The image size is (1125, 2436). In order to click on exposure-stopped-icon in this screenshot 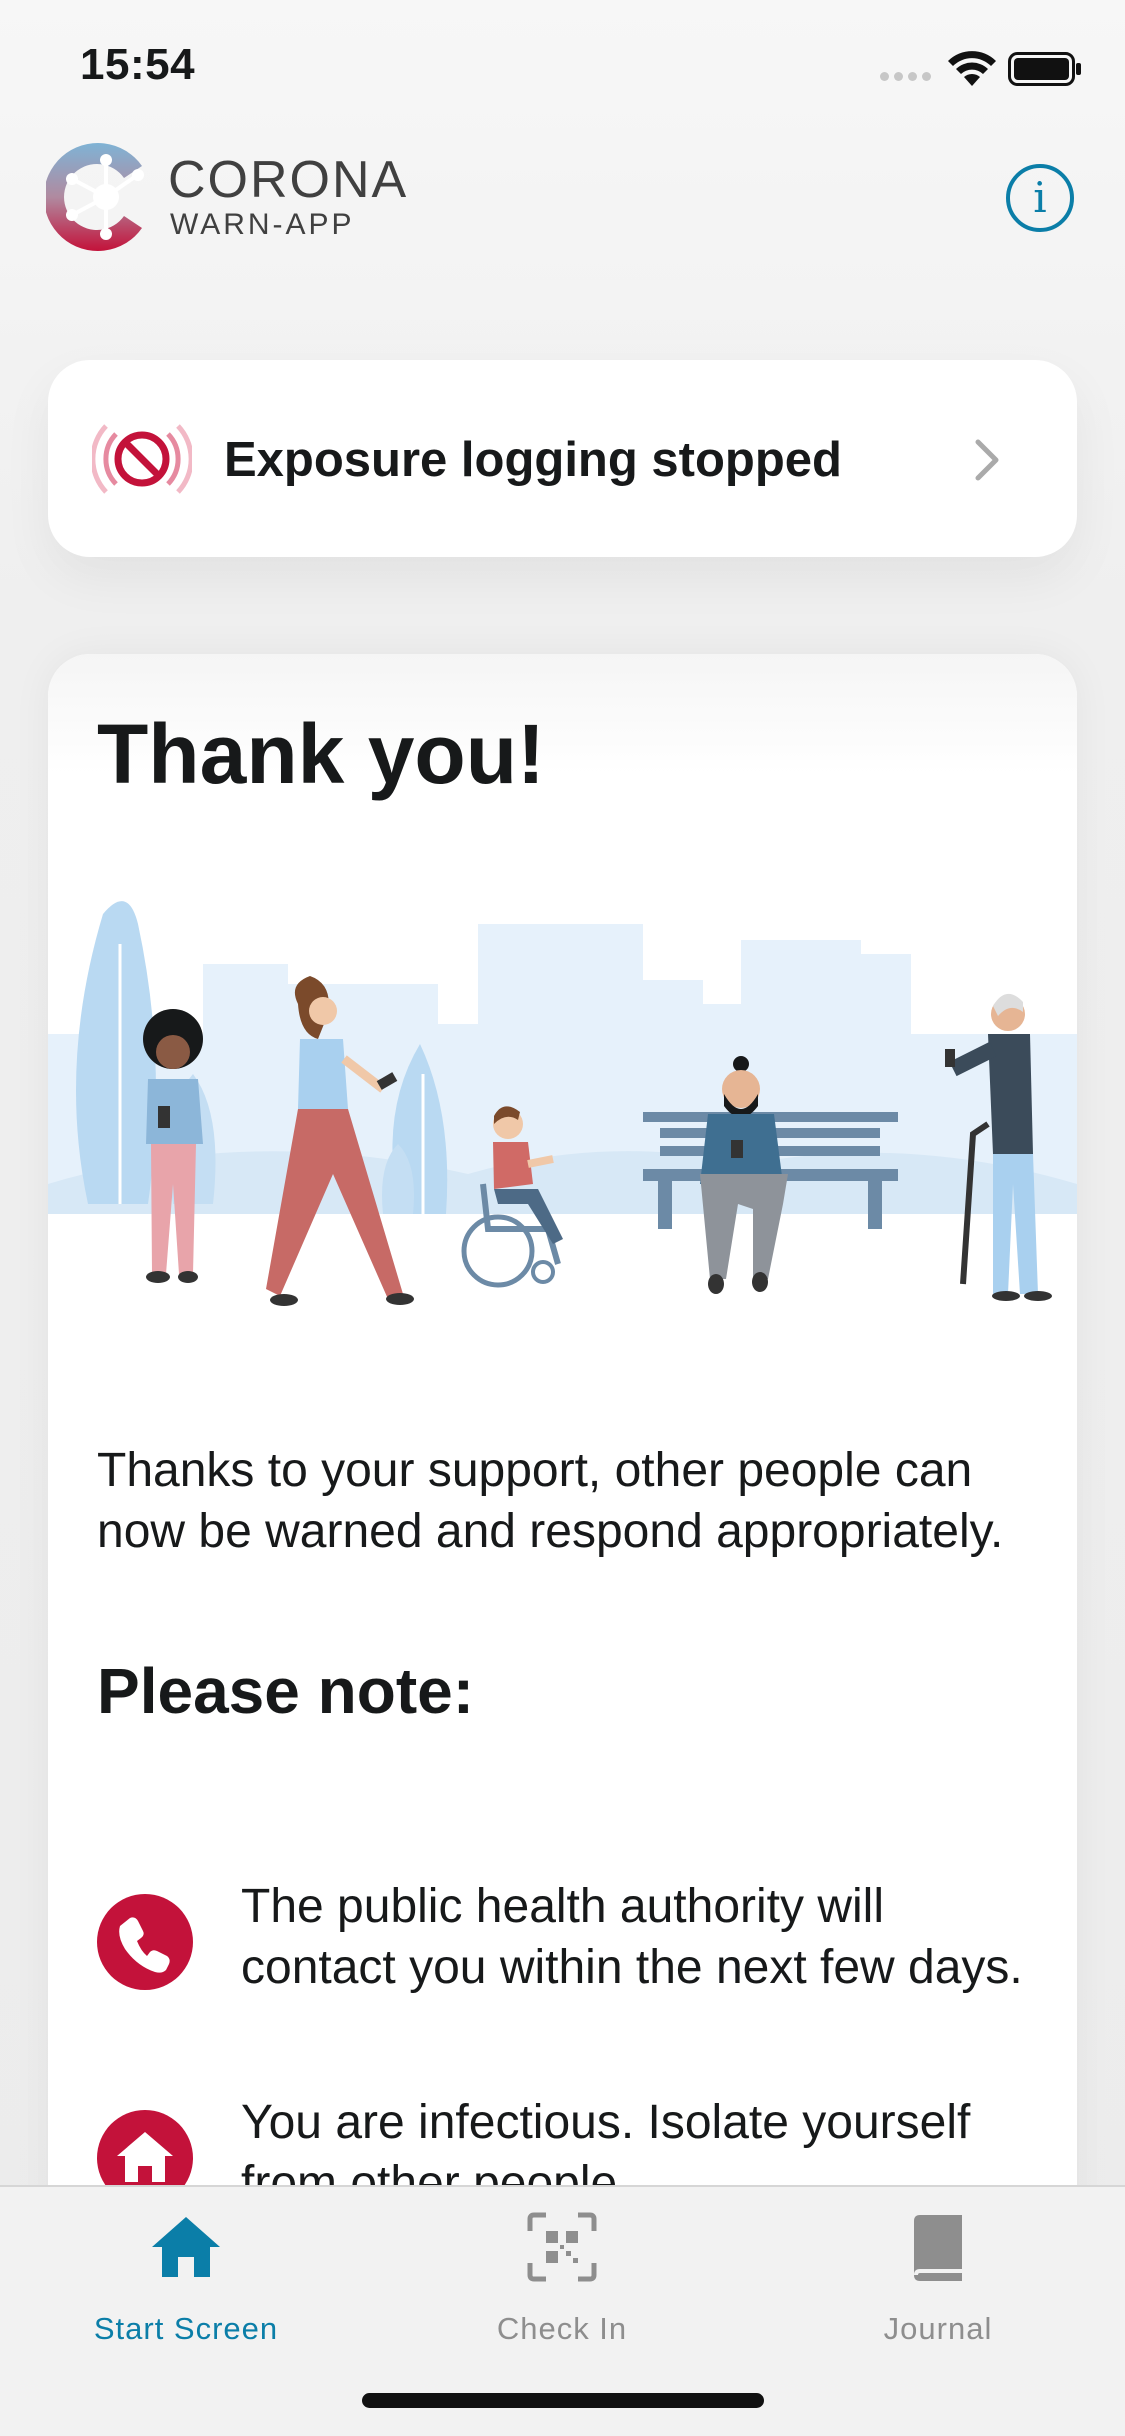, I will do `click(142, 459)`.